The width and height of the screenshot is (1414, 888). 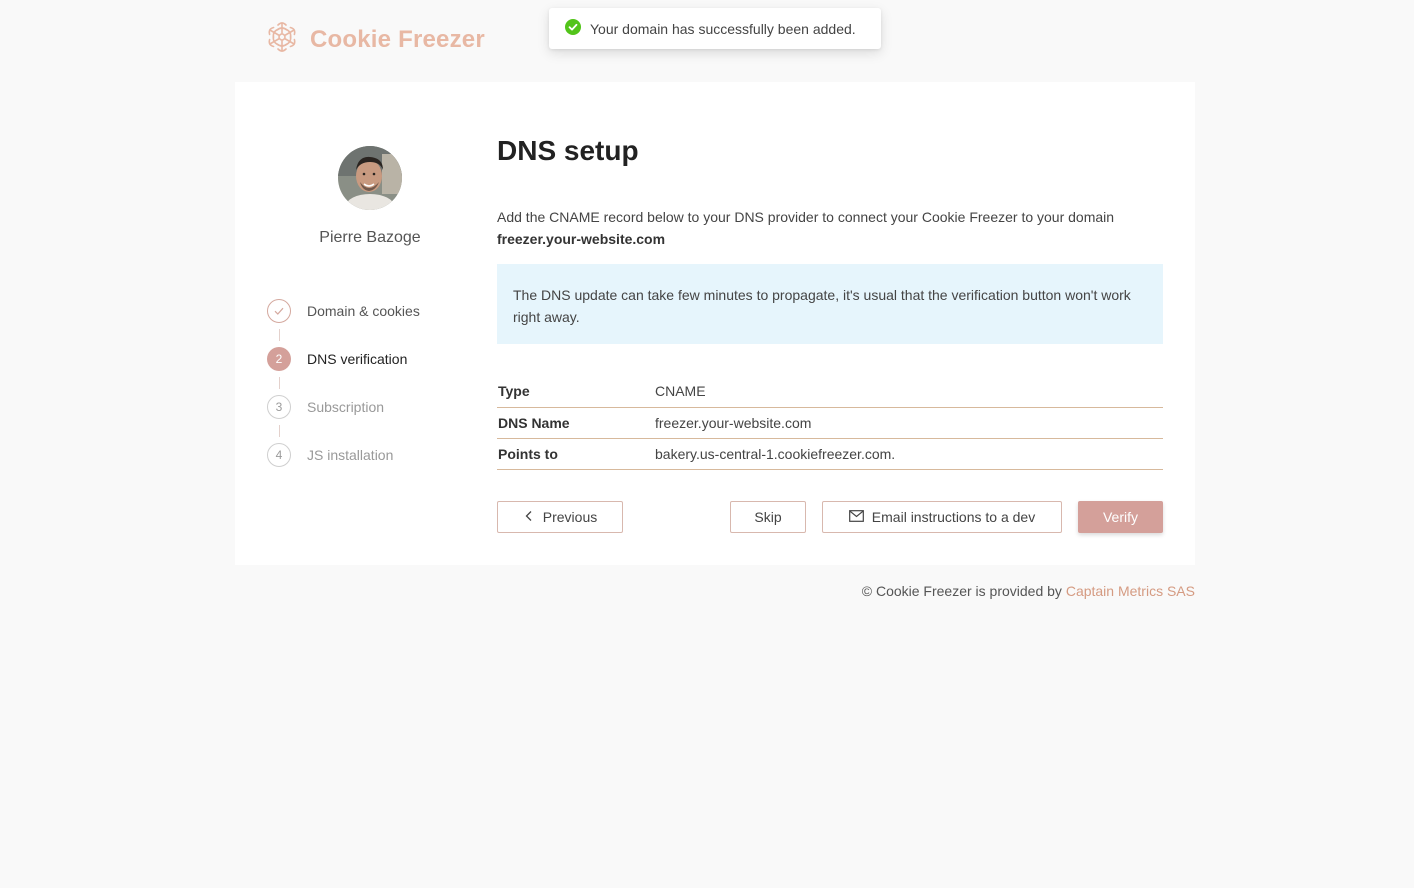 I want to click on step-js-installation: 4 JS installation, so click(x=367, y=455).